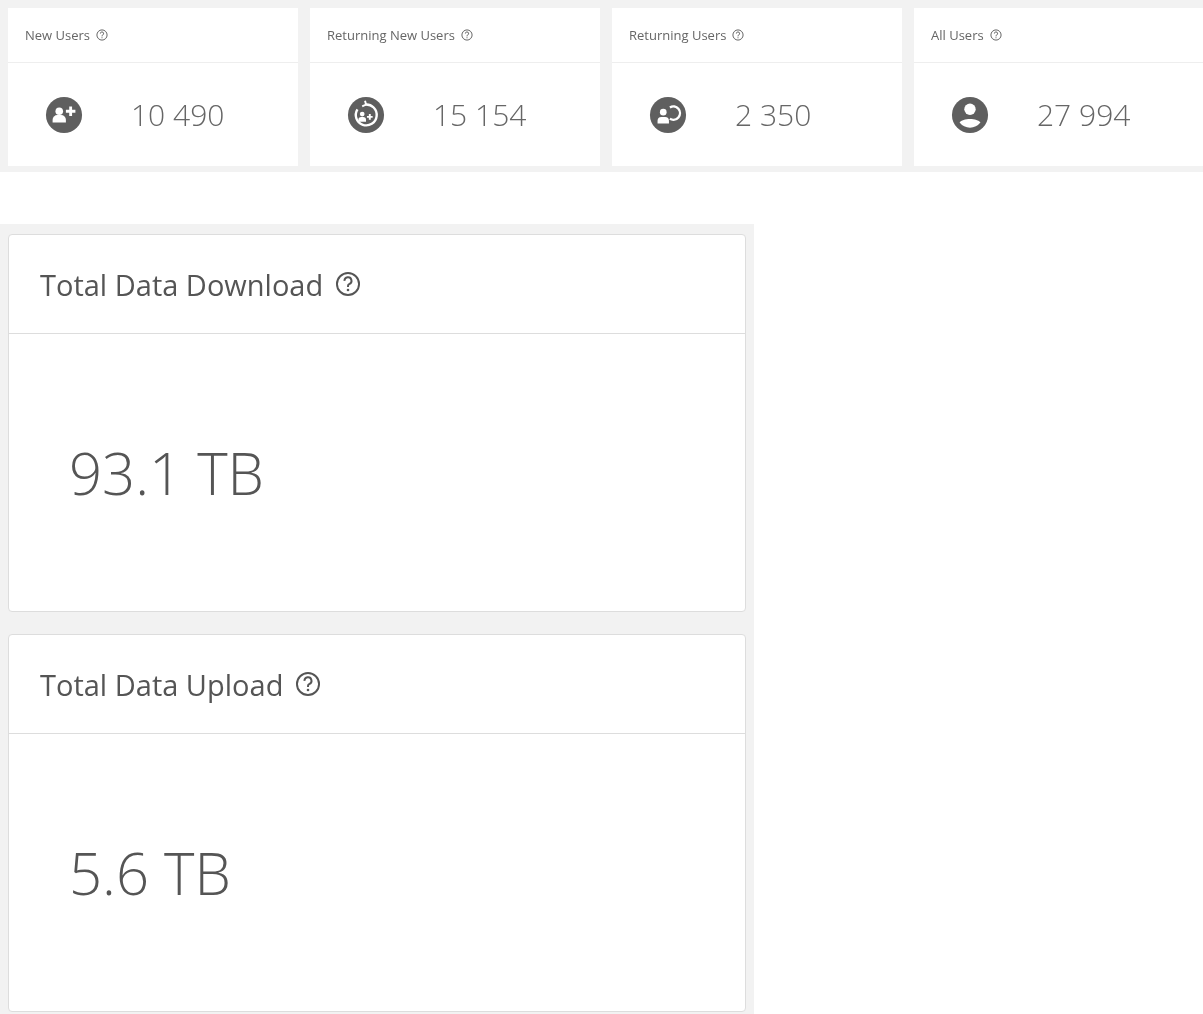 This screenshot has height=1014, width=1203. Describe the element at coordinates (64, 114) in the screenshot. I see `add-user-icon` at that location.